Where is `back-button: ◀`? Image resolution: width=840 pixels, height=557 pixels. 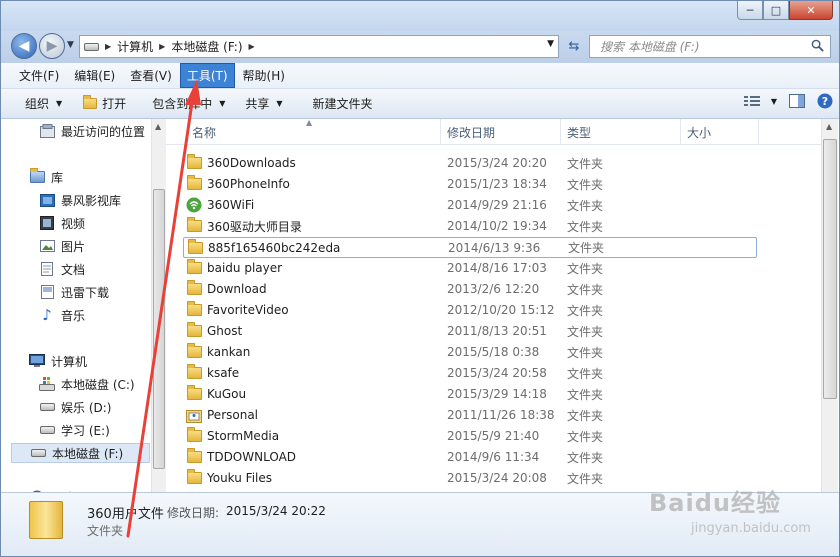 back-button: ◀ is located at coordinates (24, 46).